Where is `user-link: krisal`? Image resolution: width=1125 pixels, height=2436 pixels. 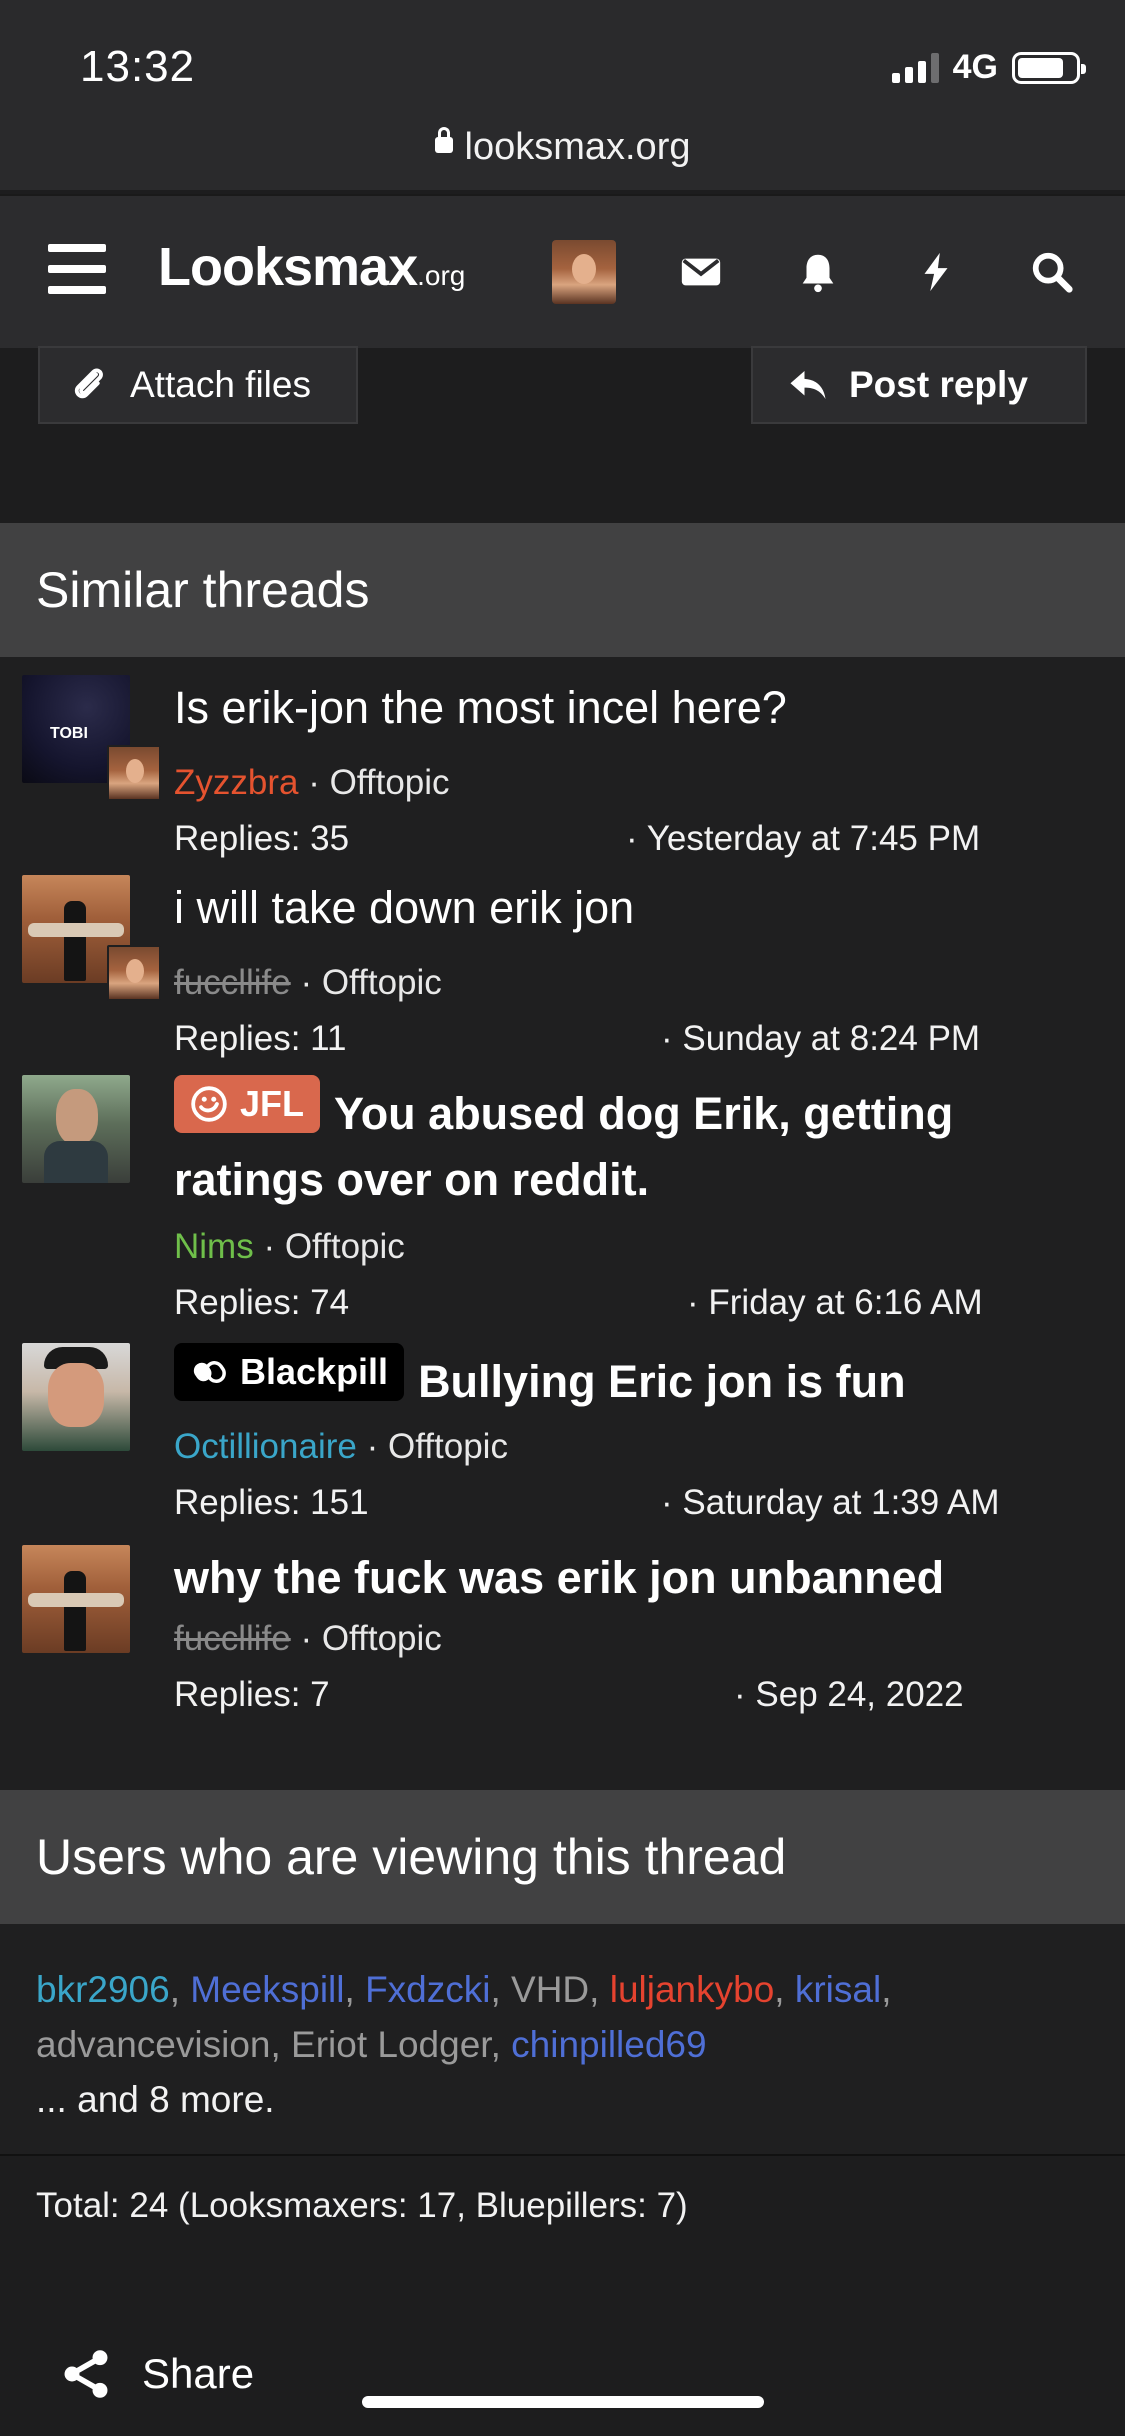
user-link: krisal is located at coordinates (838, 1989).